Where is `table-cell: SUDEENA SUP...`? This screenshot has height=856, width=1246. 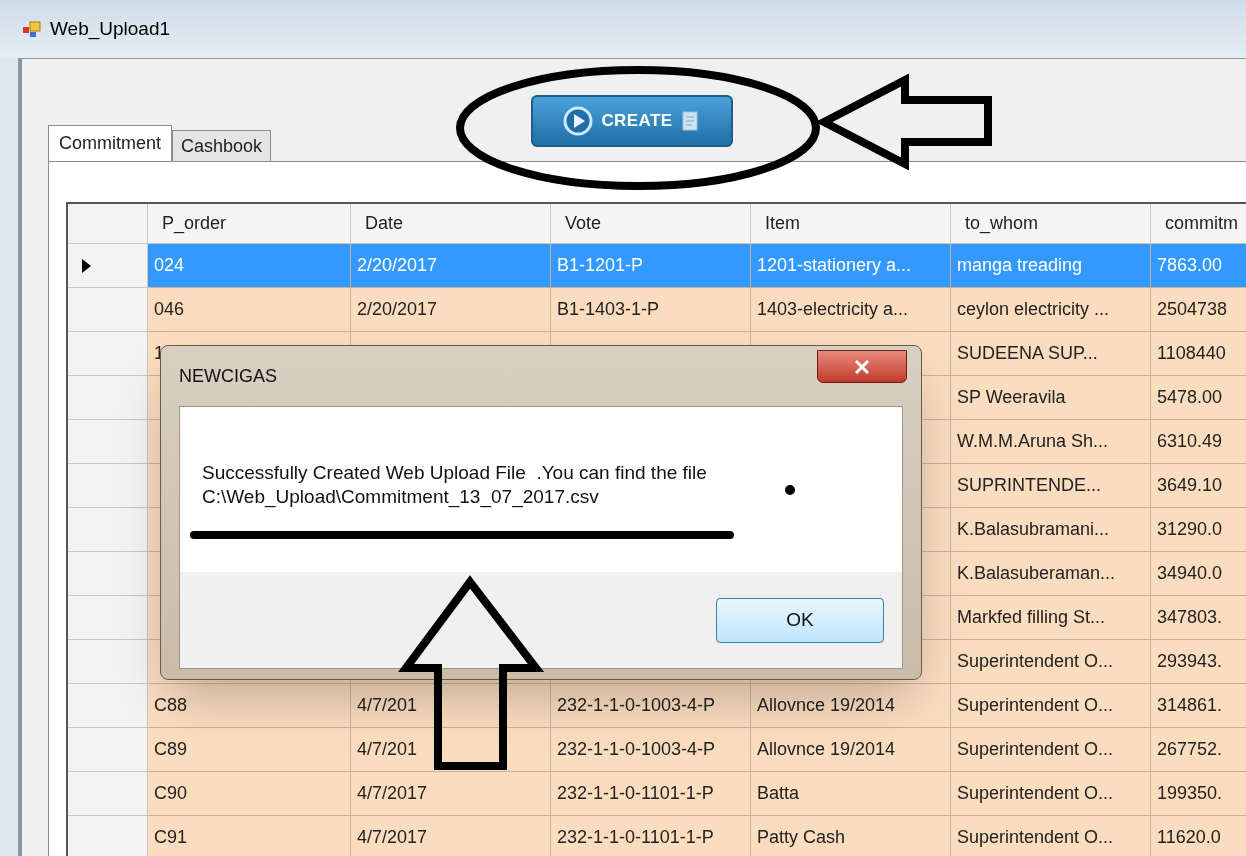
table-cell: SUDEENA SUP... is located at coordinates (1051, 354).